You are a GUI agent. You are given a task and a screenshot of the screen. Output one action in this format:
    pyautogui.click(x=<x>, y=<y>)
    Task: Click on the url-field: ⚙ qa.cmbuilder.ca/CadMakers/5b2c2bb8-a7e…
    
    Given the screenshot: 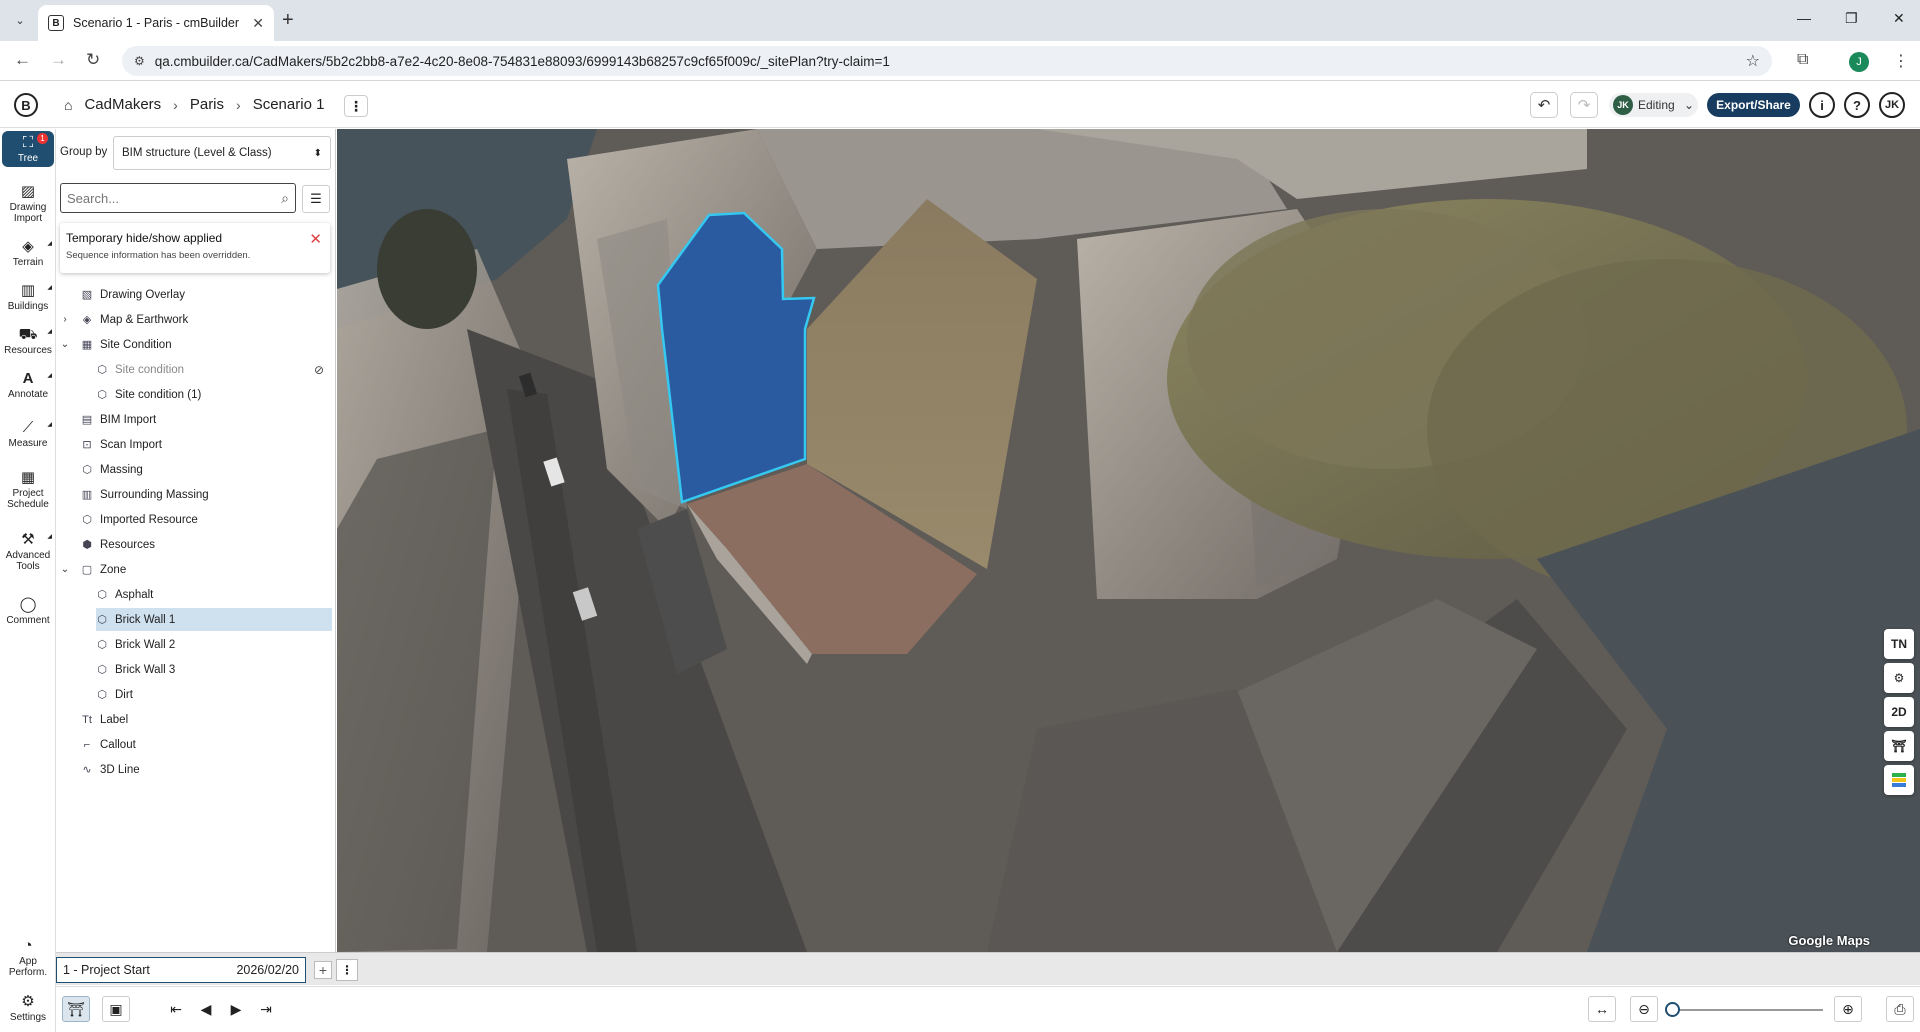 What is the action you would take?
    pyautogui.click(x=947, y=61)
    